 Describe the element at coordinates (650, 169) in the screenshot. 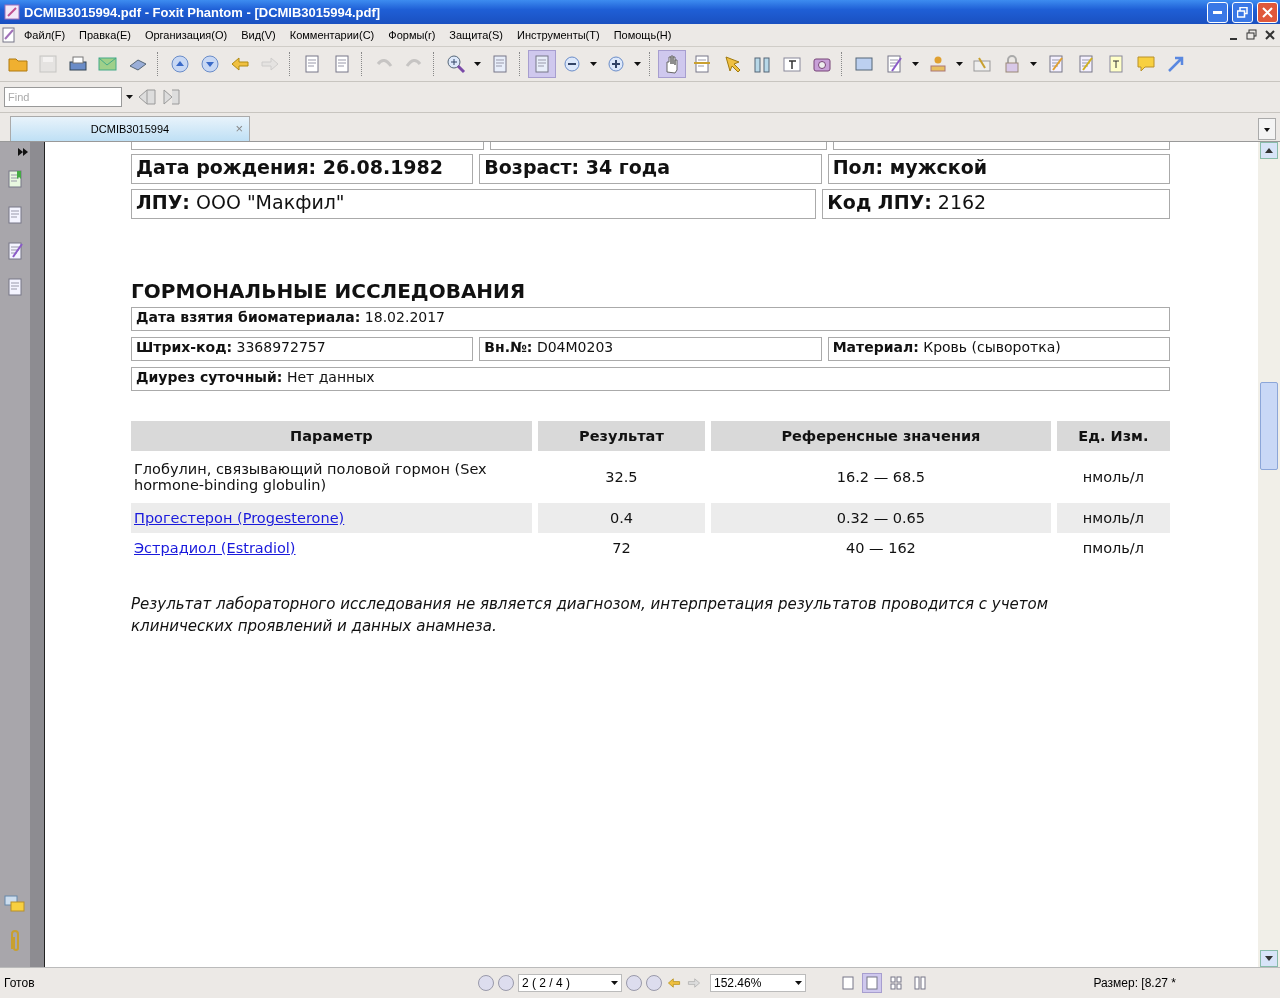

I see `patient-field: Возраст: 34 года` at that location.